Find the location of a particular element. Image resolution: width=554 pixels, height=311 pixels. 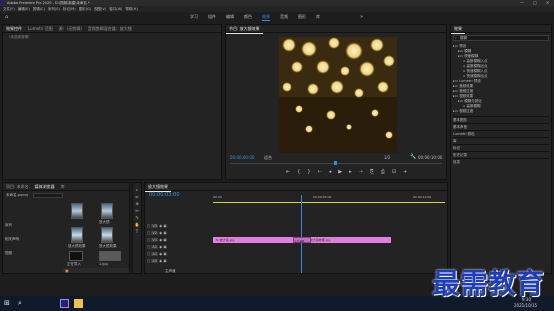

track-header: ▢ V1 ◉ ▣ is located at coordinates (178, 240).